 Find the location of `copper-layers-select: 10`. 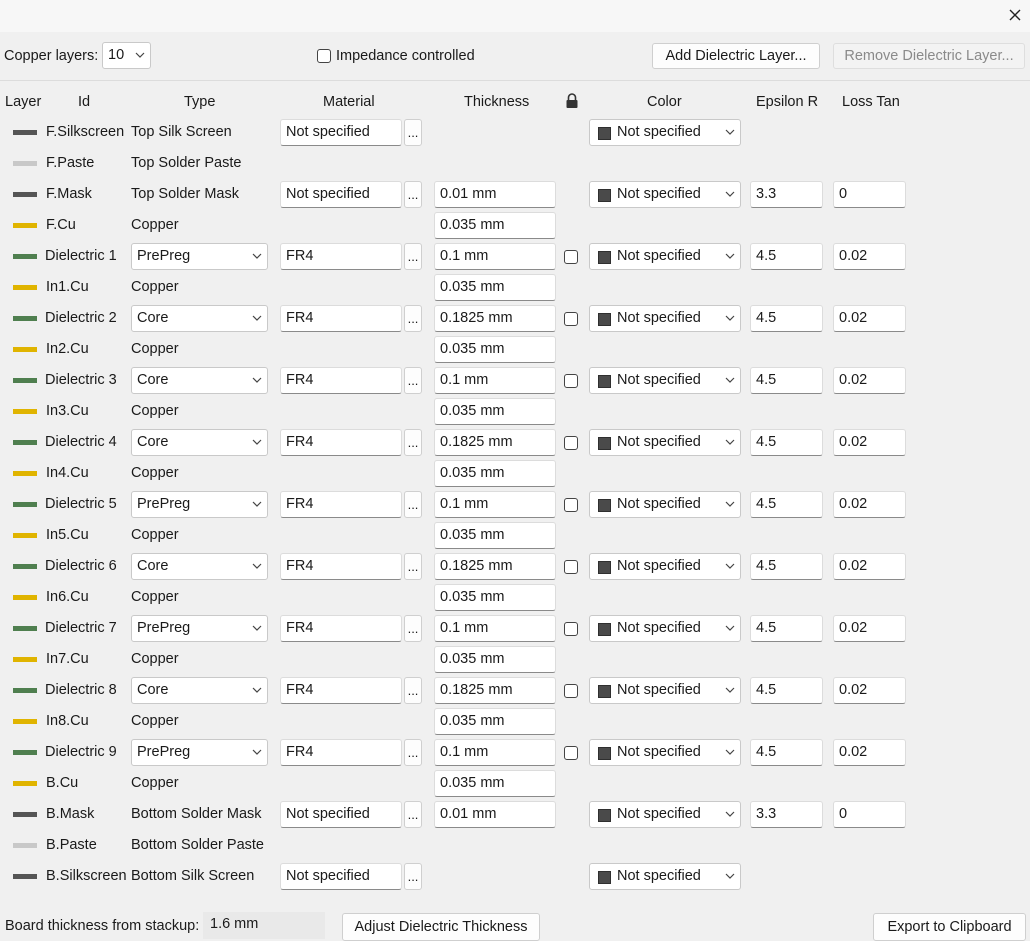

copper-layers-select: 10 is located at coordinates (126, 55).